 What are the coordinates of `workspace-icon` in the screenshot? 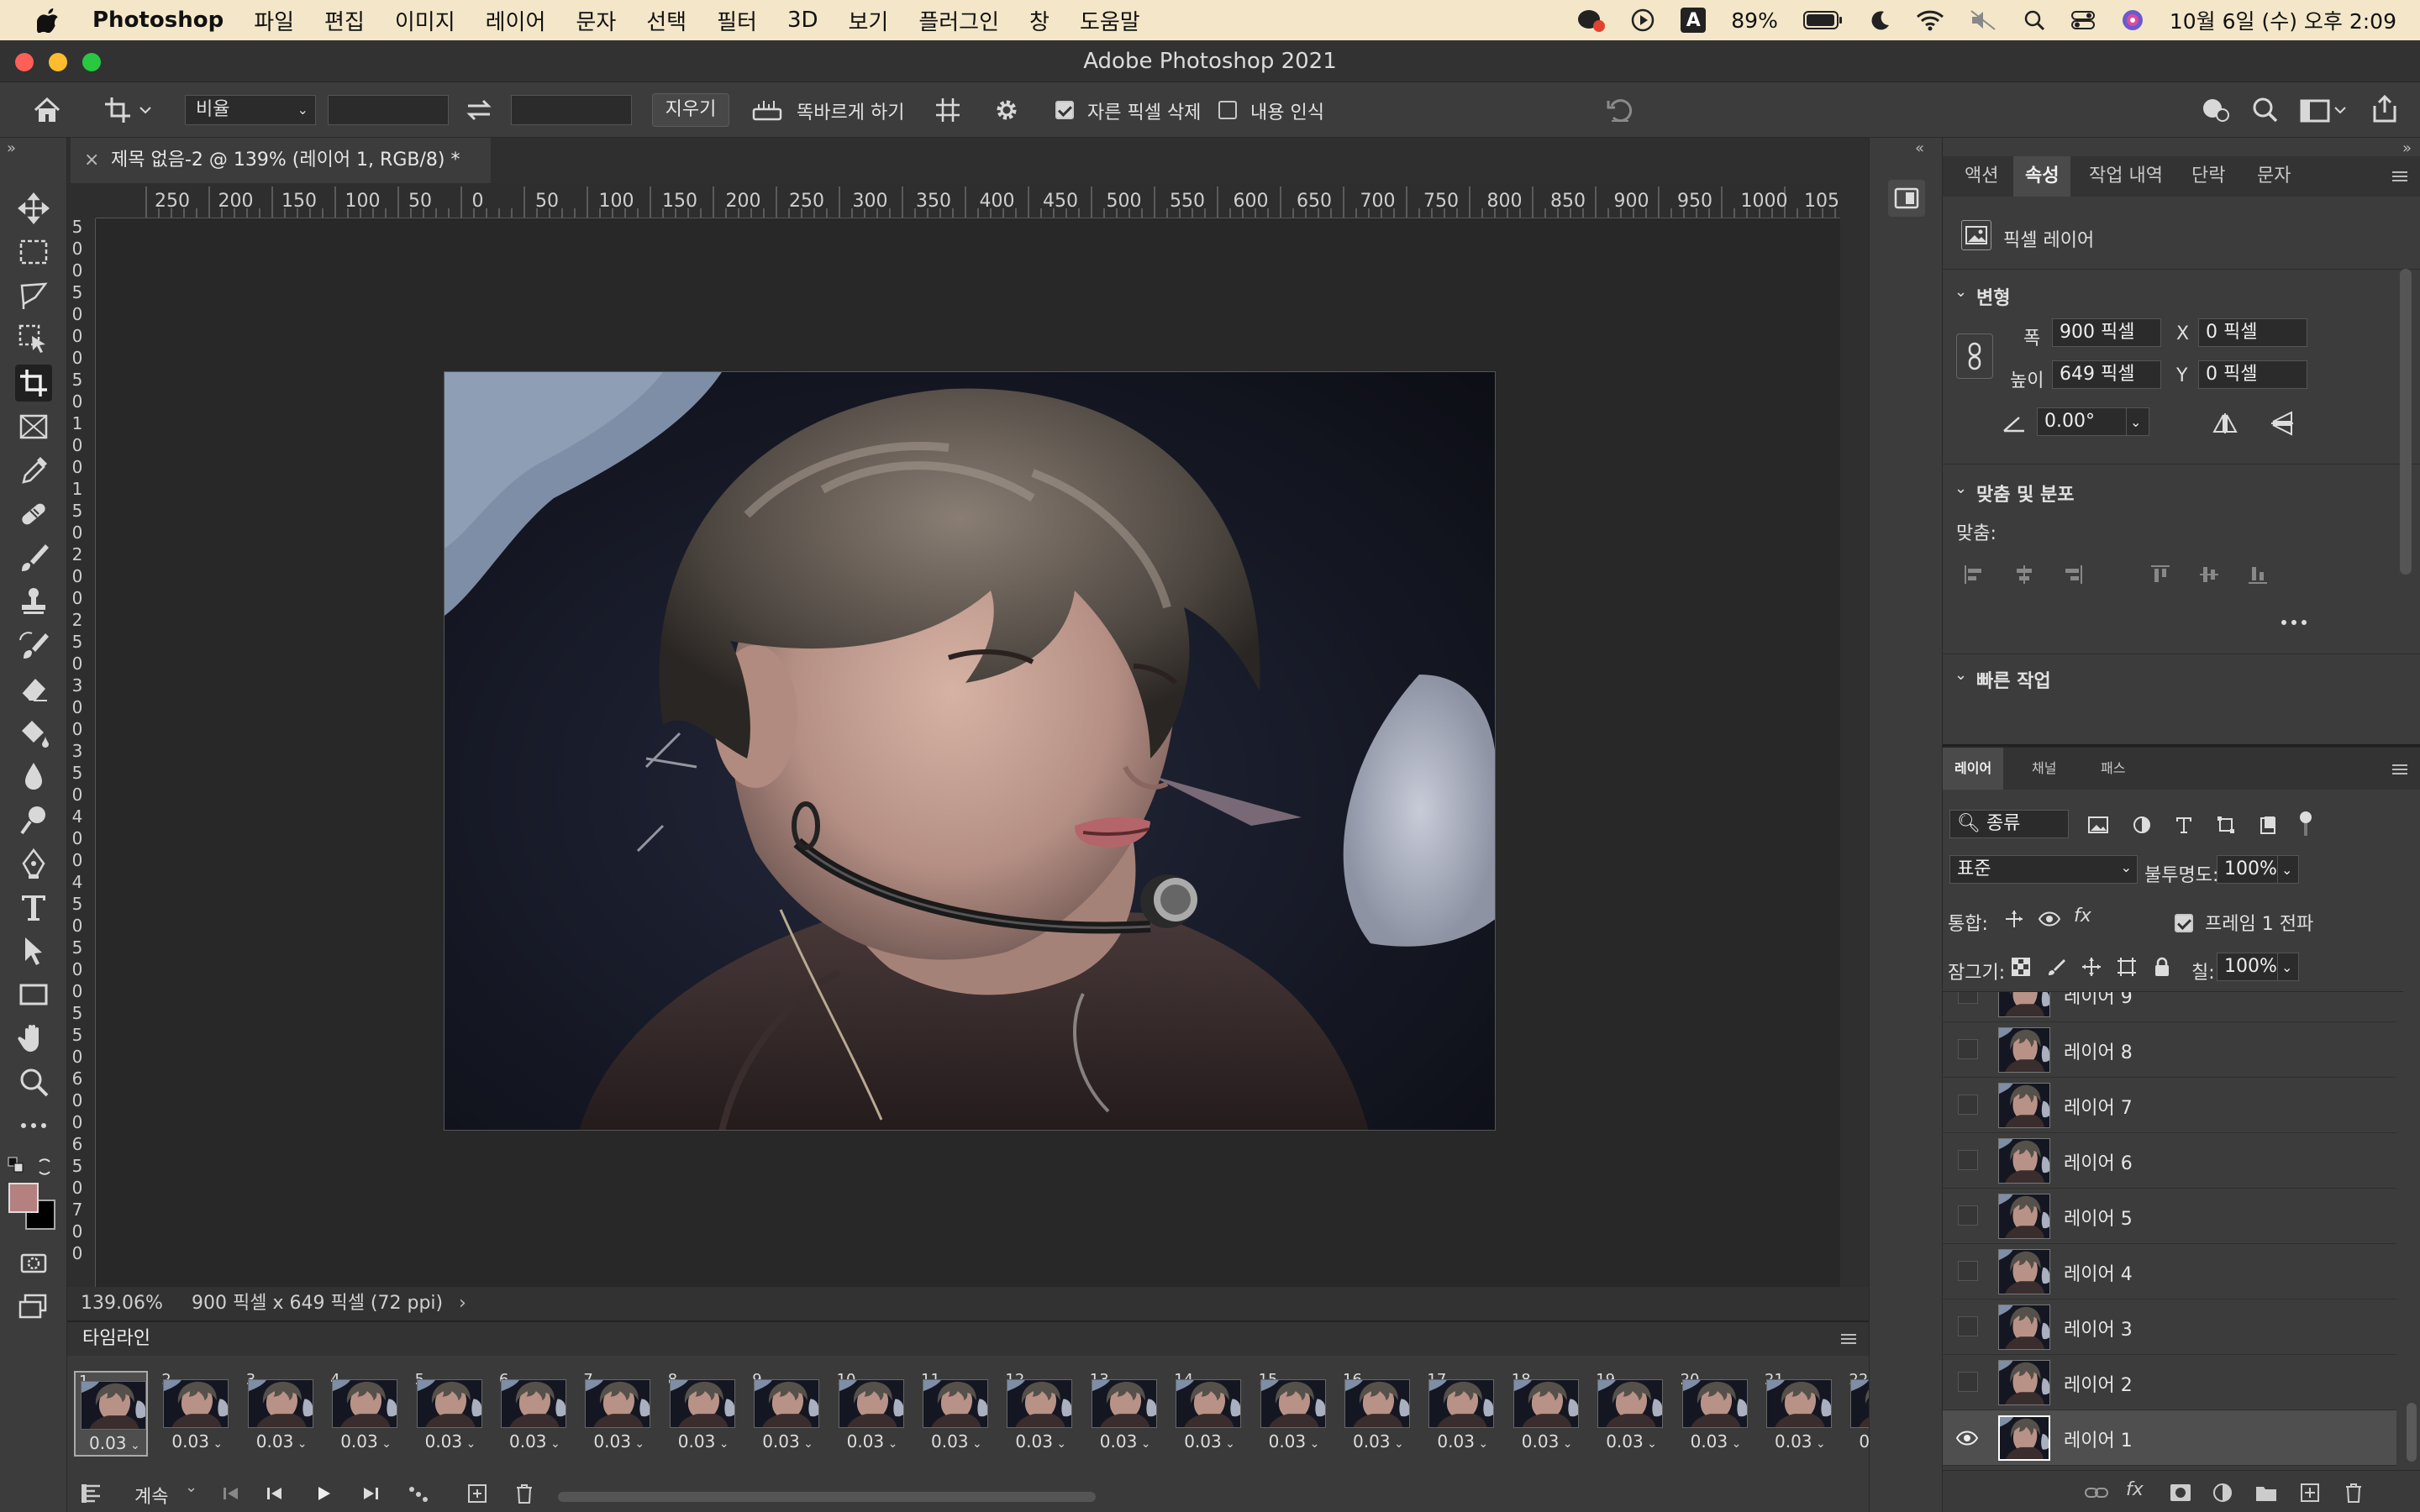 It's located at (2324, 110).